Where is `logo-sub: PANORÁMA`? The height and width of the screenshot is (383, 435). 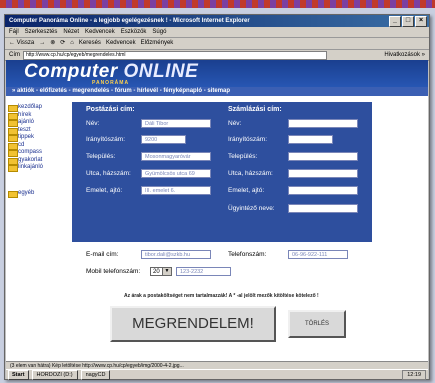
logo-sub: PANORÁMA is located at coordinates (111, 83).